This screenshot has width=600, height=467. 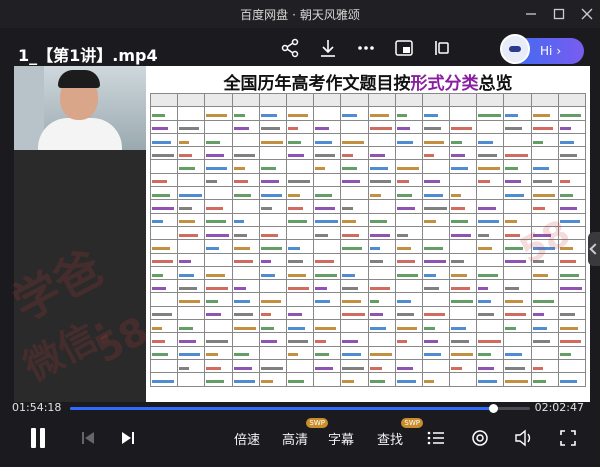 I want to click on volume-button, so click(x=524, y=438).